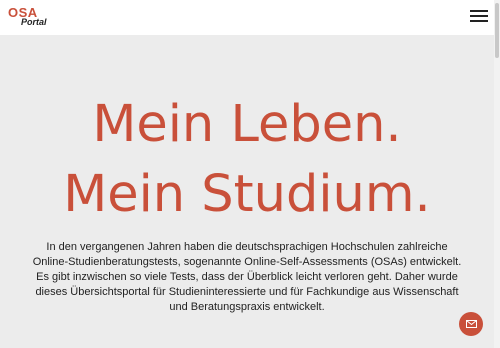 The image size is (500, 348). I want to click on scrollbar-thumb, so click(497, 30).